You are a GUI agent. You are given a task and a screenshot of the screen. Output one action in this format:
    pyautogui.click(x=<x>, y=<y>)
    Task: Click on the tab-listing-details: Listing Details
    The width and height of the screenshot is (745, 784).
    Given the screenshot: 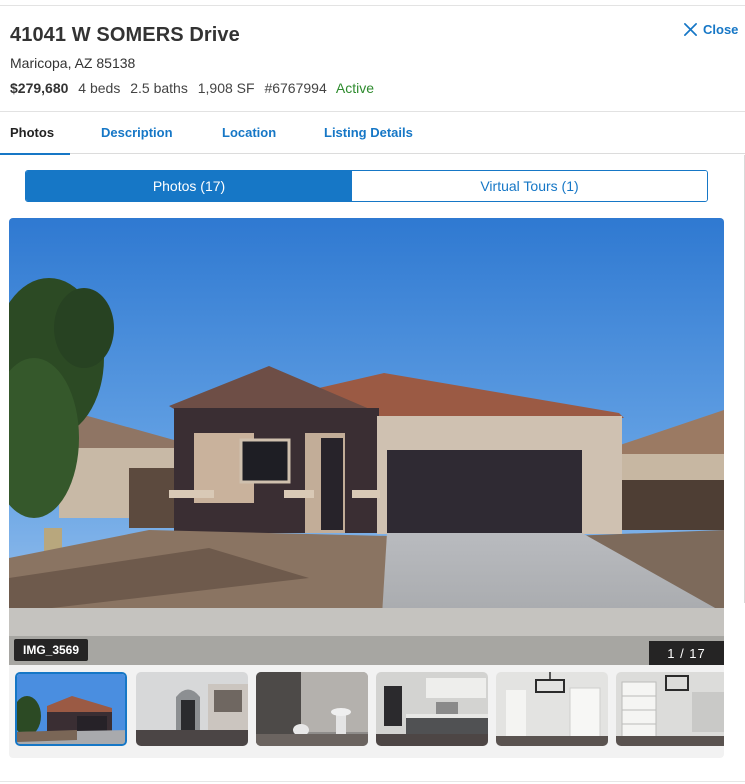 What is the action you would take?
    pyautogui.click(x=368, y=133)
    